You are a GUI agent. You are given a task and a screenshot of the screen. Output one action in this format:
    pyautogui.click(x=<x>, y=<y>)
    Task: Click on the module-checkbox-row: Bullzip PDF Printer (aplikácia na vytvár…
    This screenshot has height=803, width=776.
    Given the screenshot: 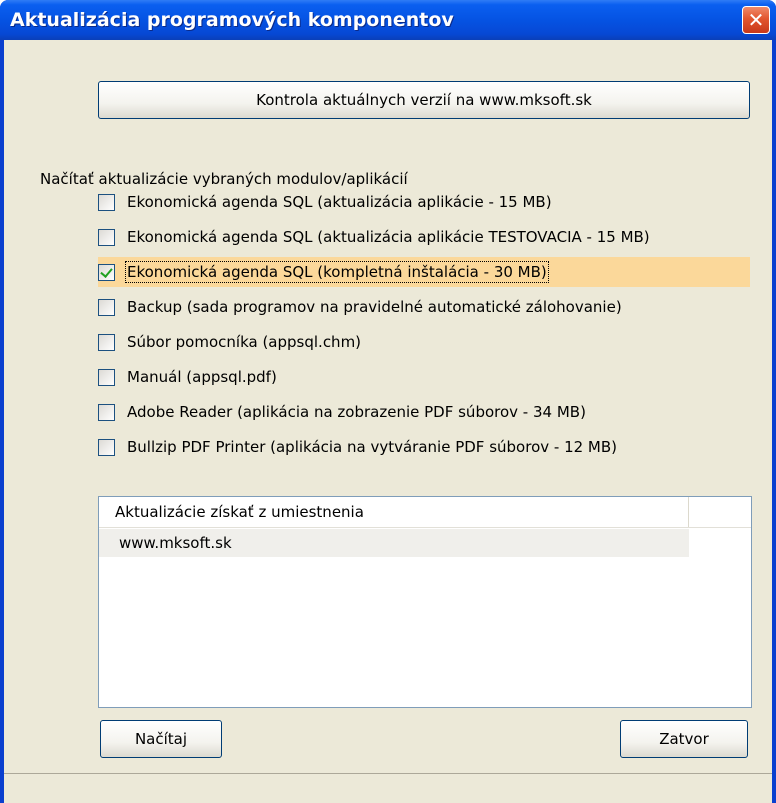 What is the action you would take?
    pyautogui.click(x=357, y=447)
    